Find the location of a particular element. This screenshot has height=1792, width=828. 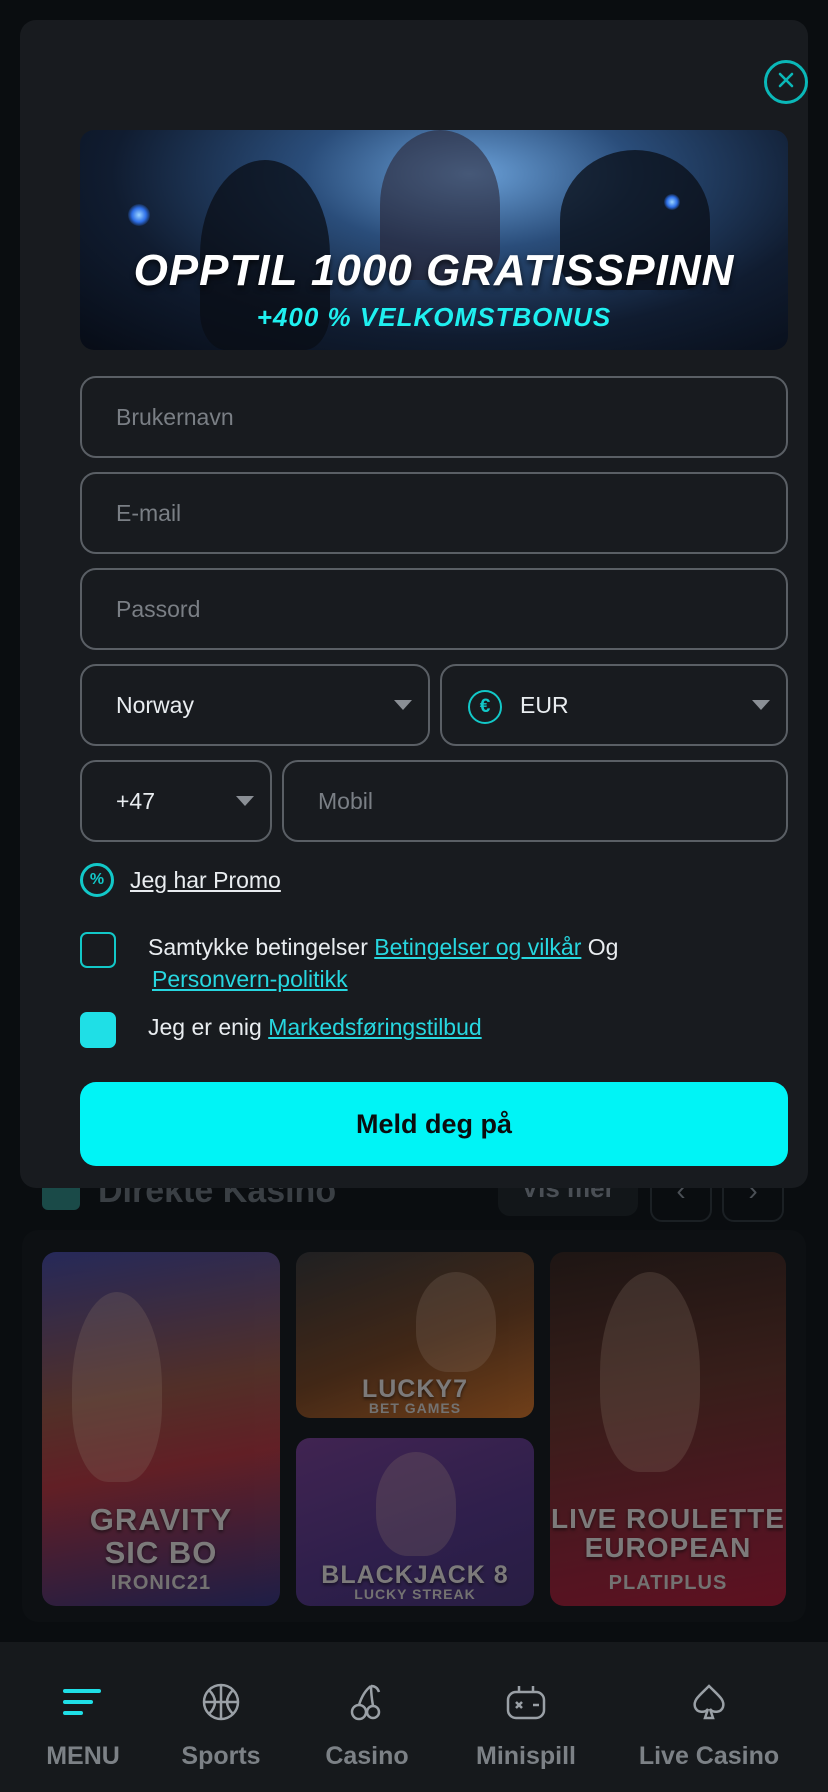

close-icon is located at coordinates (786, 82).